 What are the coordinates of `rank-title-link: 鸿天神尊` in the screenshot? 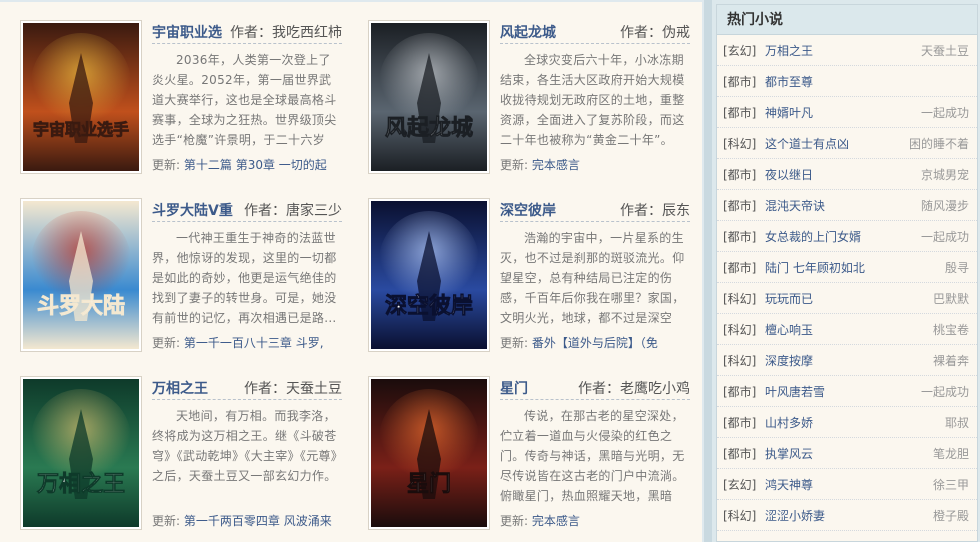 It's located at (849, 484).